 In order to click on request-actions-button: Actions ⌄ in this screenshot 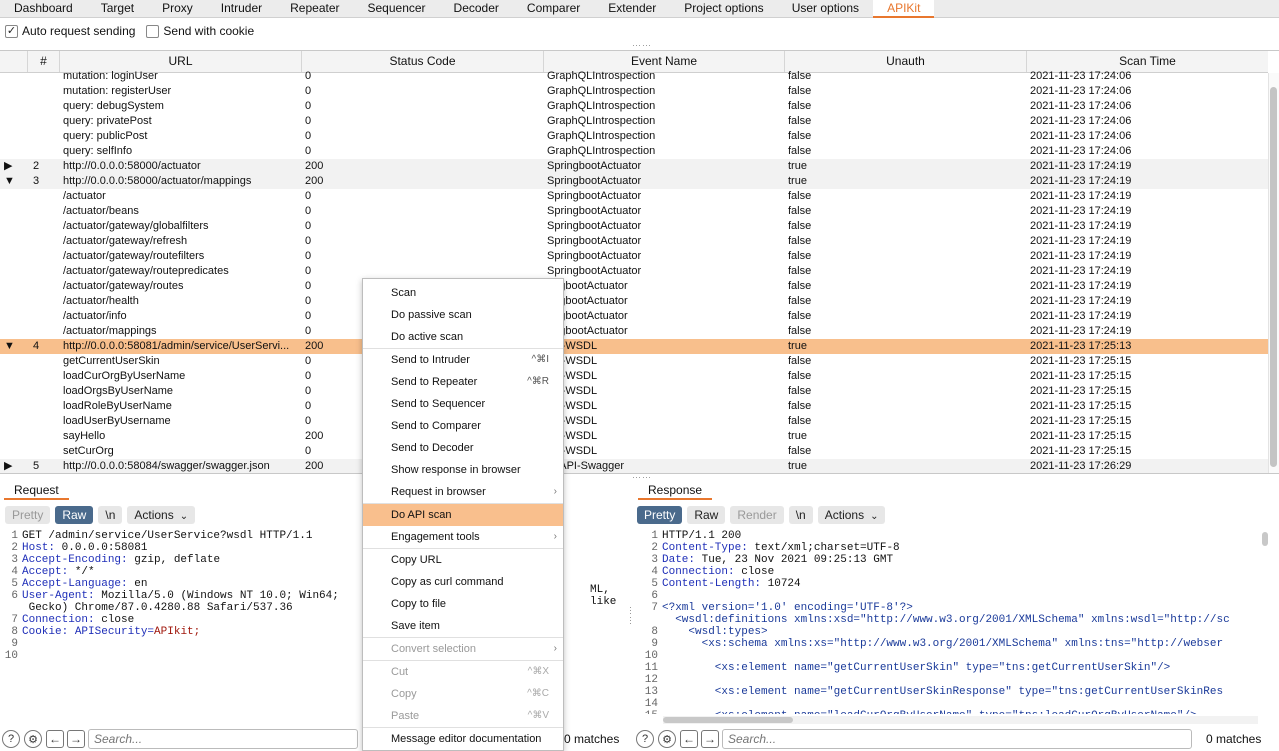, I will do `click(161, 515)`.